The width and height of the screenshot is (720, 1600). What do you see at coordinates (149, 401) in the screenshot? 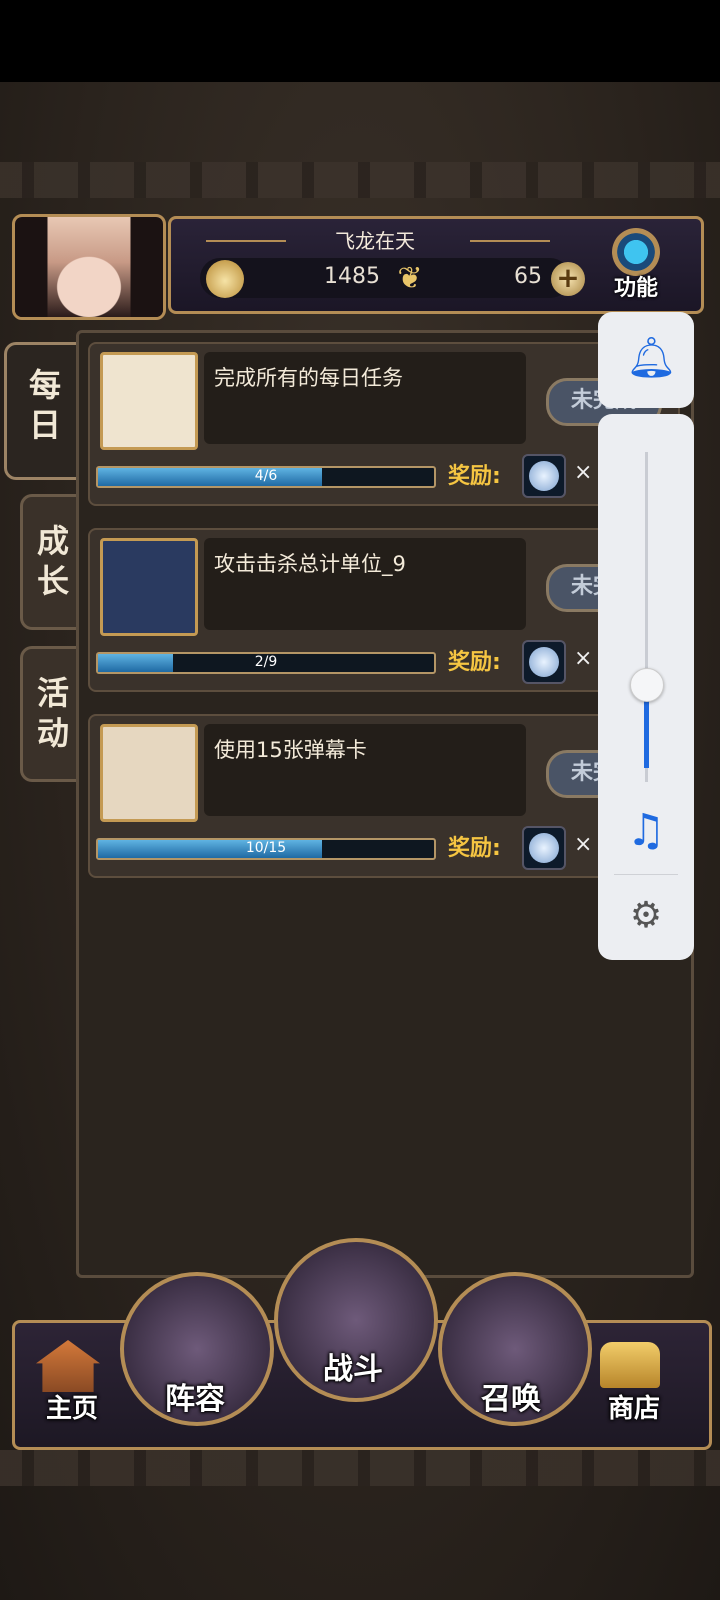
I see `task-thumbnail-girl` at bounding box center [149, 401].